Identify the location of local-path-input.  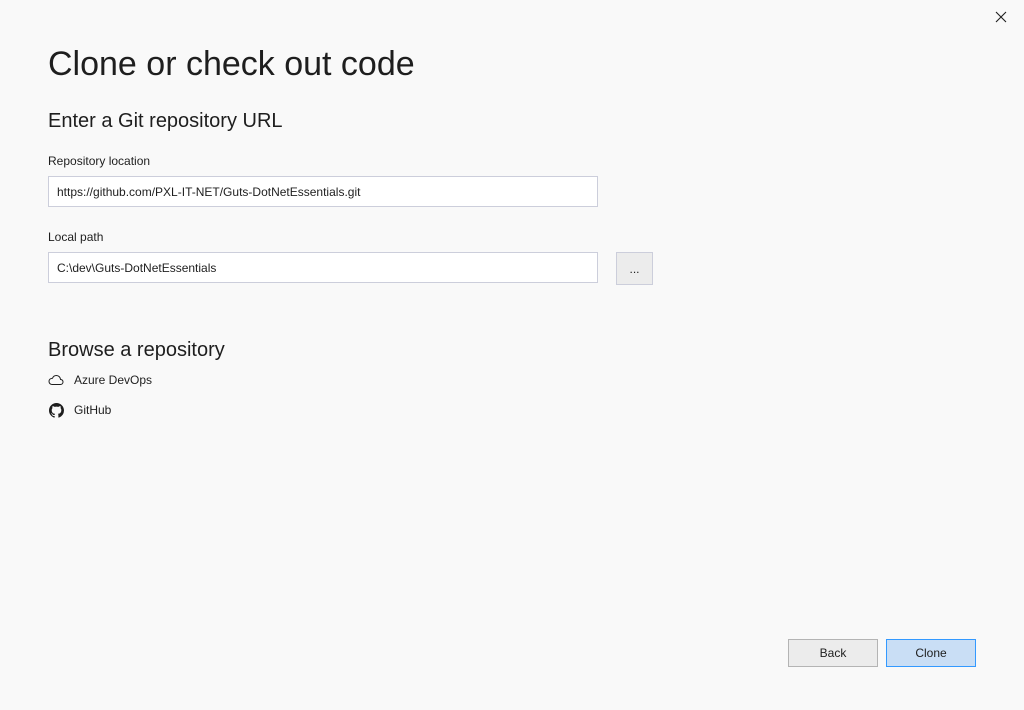
(323, 267).